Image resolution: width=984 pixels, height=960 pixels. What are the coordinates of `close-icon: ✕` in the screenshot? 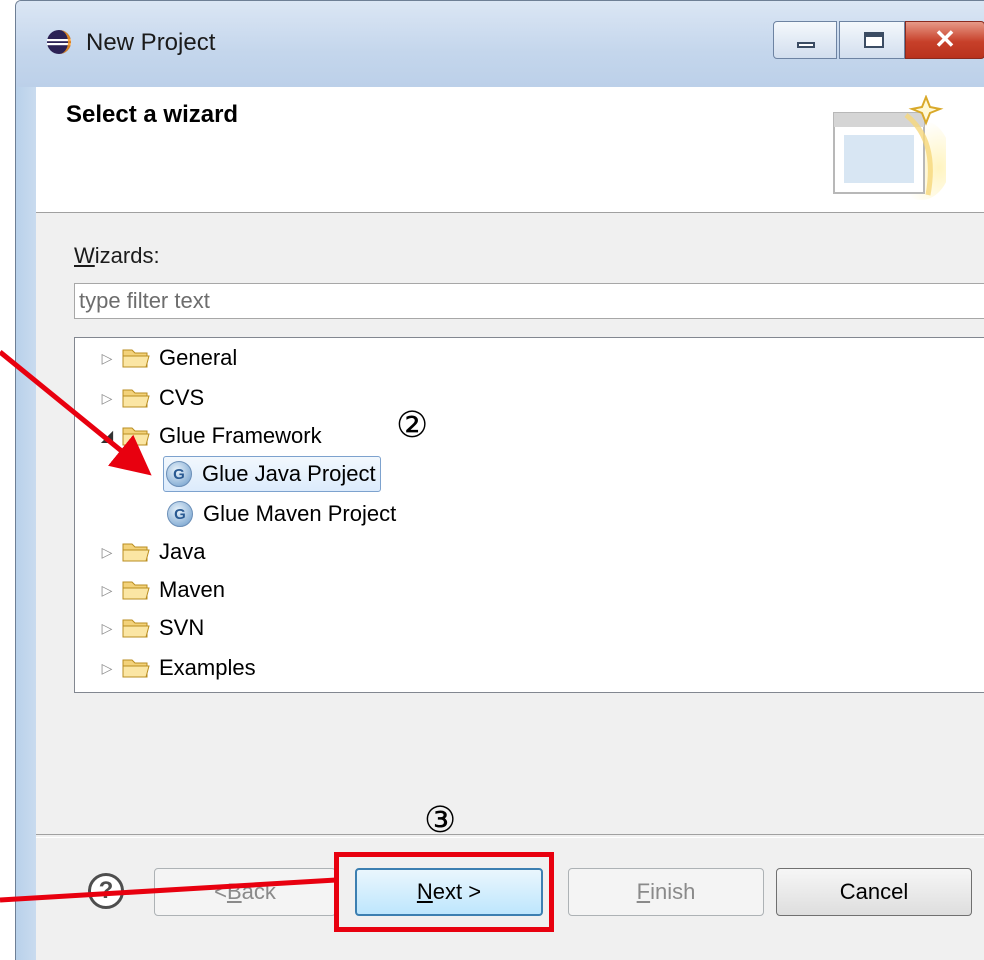 It's located at (945, 39).